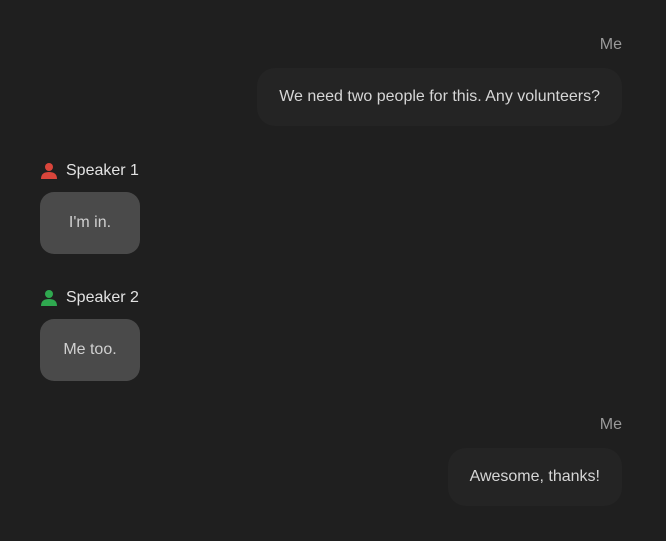  Describe the element at coordinates (90, 223) in the screenshot. I see `message-bubble-speaker-1: I'm in.` at that location.